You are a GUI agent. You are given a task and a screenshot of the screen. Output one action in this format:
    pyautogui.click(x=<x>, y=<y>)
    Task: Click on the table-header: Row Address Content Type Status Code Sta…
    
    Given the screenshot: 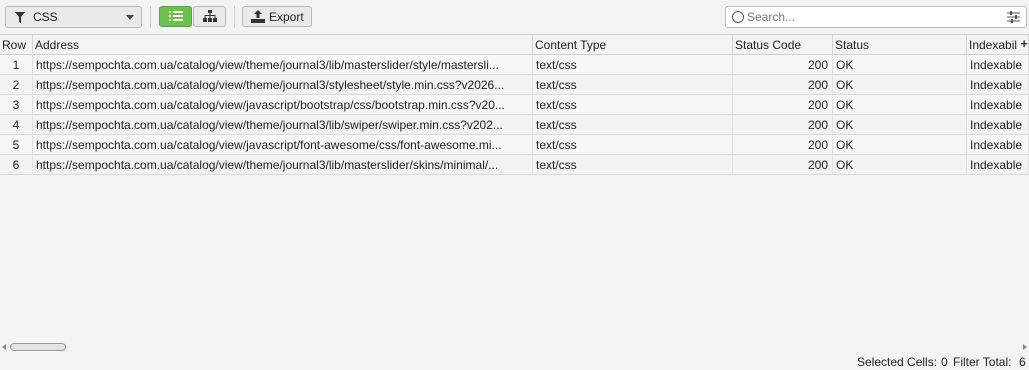 What is the action you would take?
    pyautogui.click(x=514, y=45)
    